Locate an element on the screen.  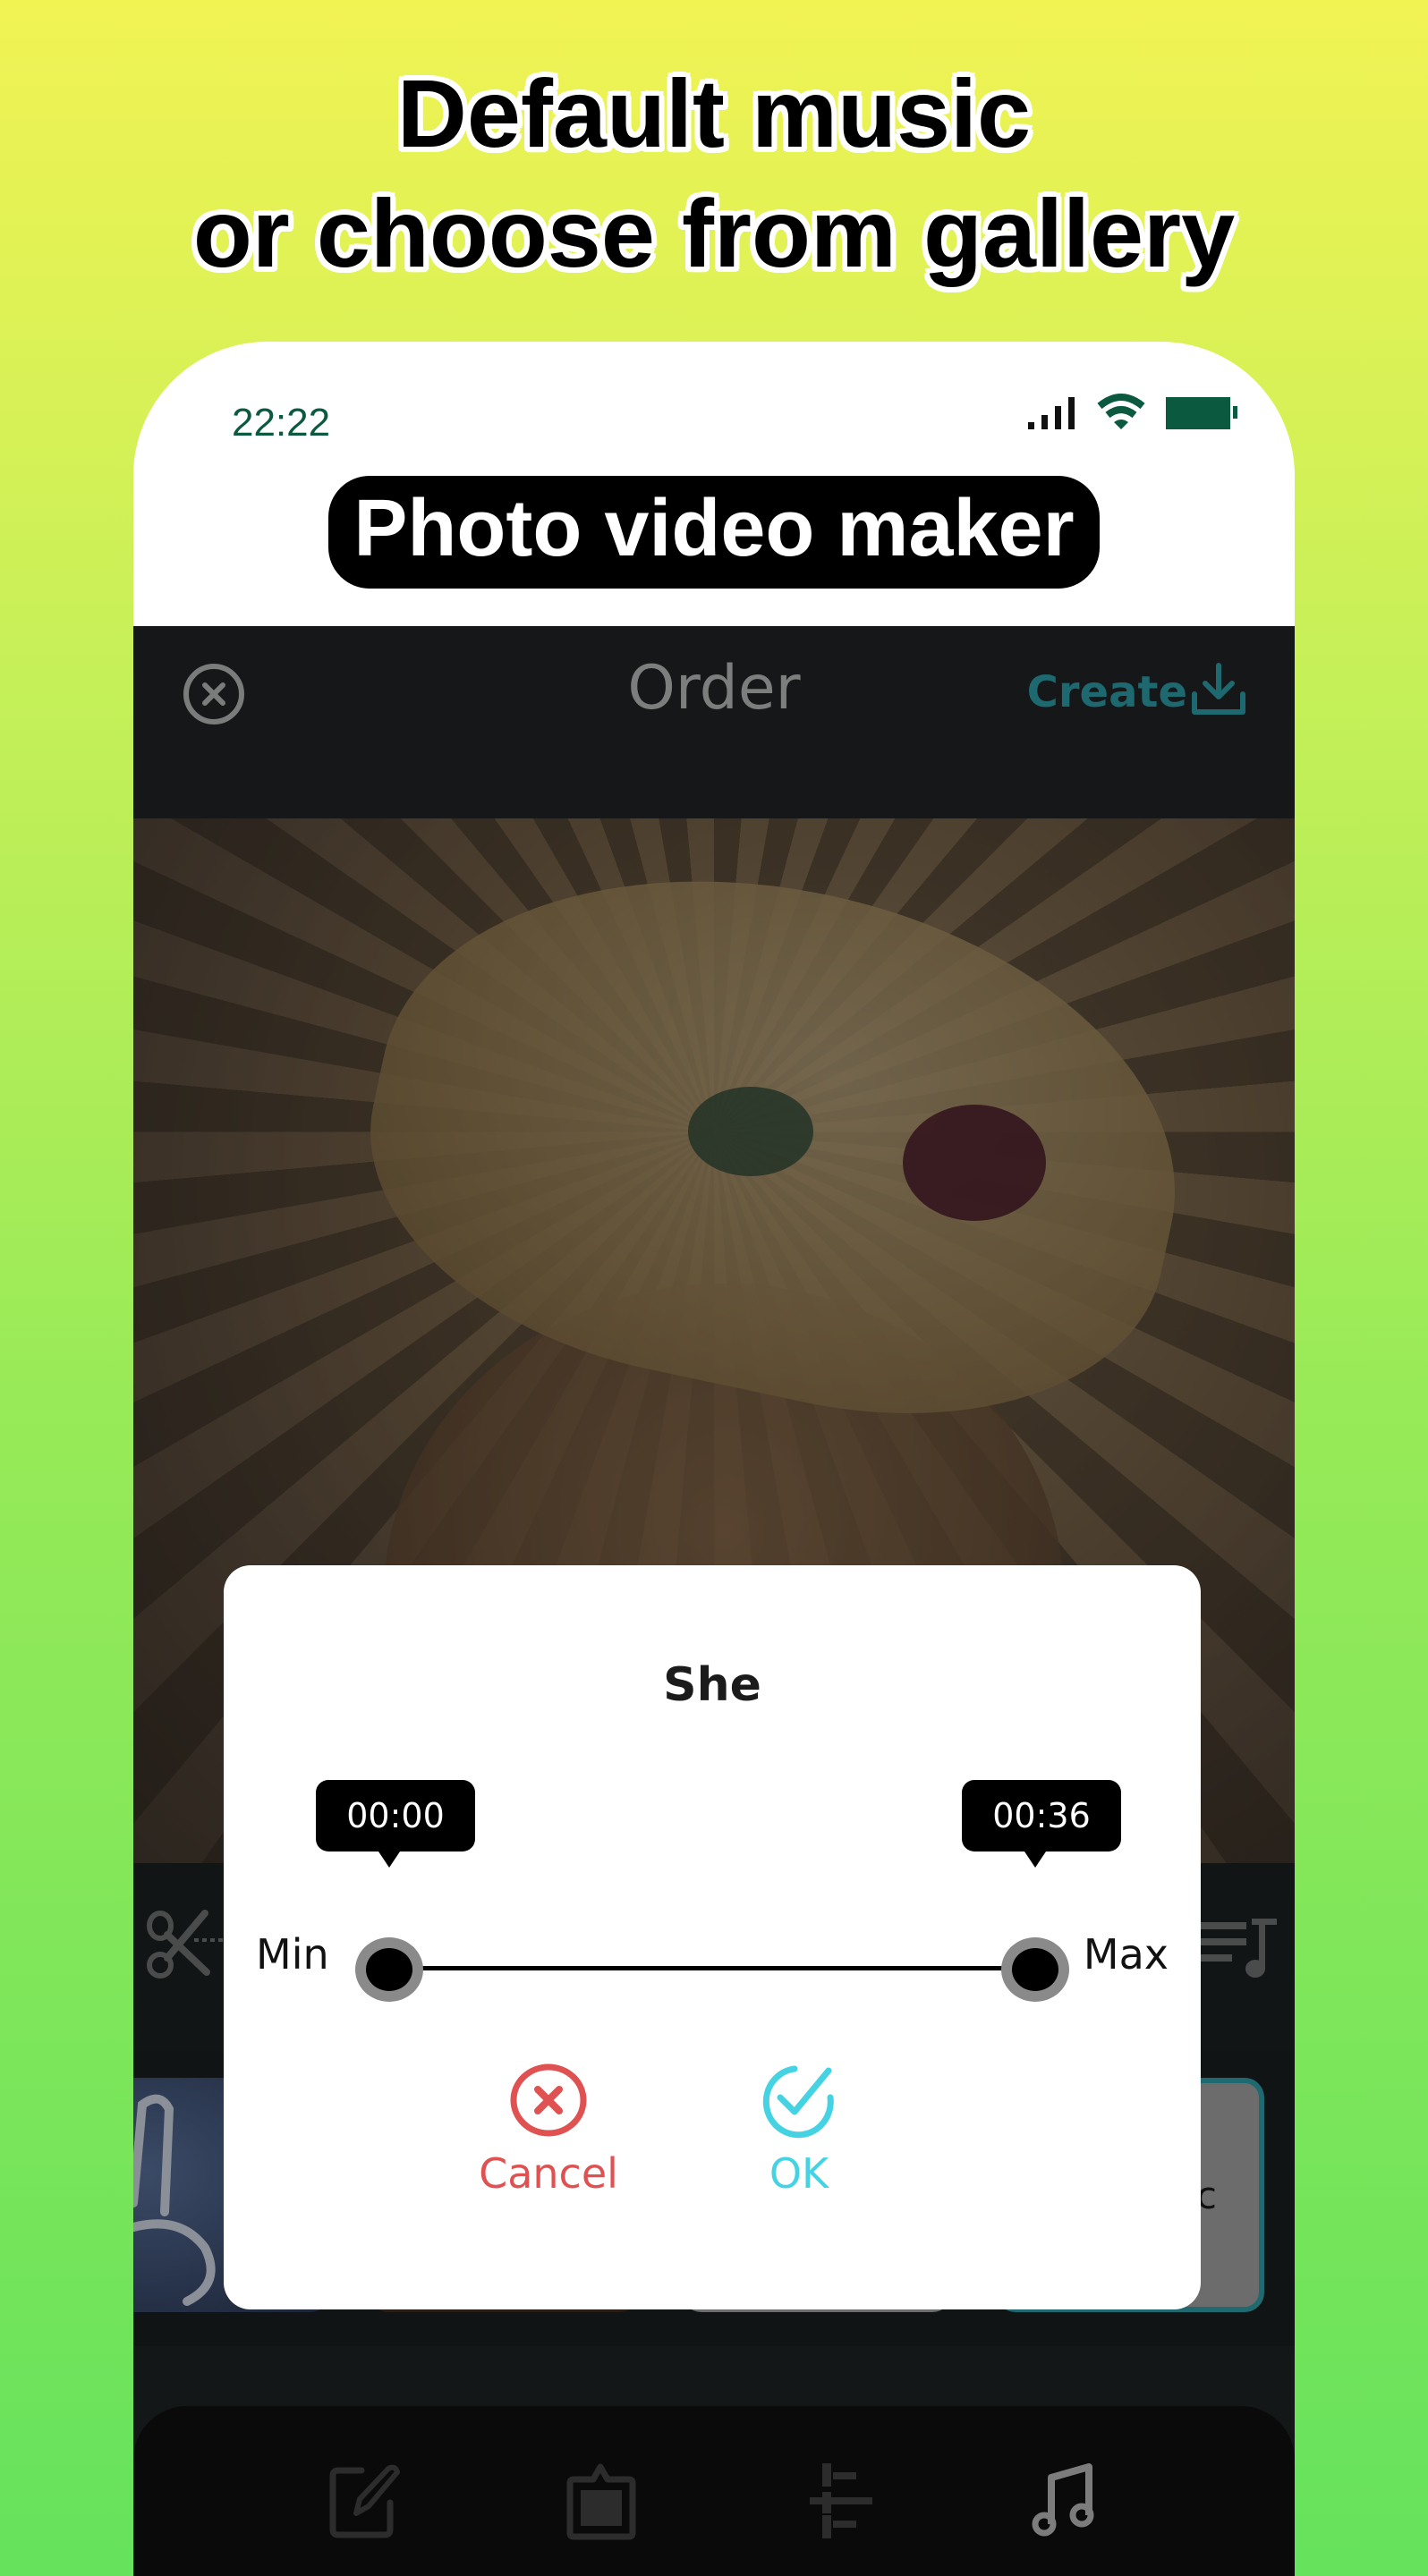
create-button: Create is located at coordinates (1137, 689).